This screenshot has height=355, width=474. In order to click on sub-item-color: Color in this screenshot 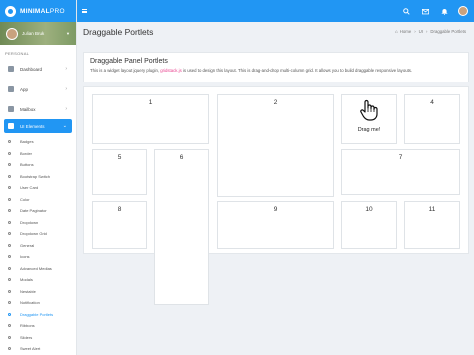, I will do `click(38, 200)`.